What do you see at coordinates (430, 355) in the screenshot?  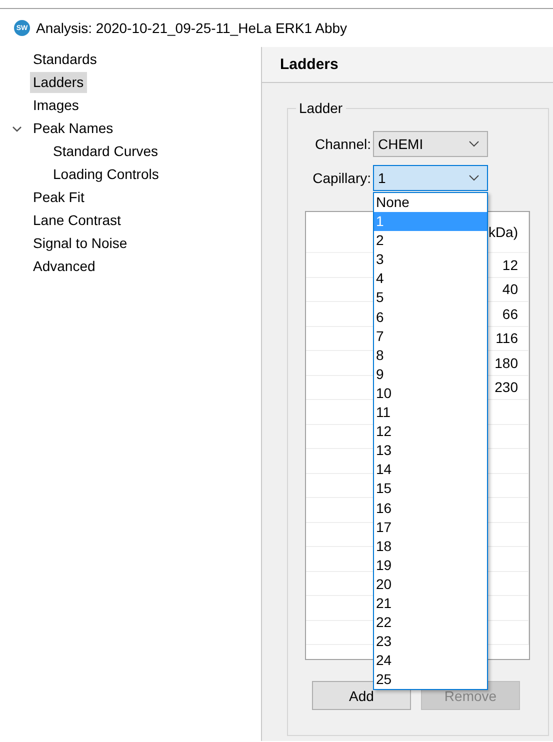 I see `dropdown-option: 8` at bounding box center [430, 355].